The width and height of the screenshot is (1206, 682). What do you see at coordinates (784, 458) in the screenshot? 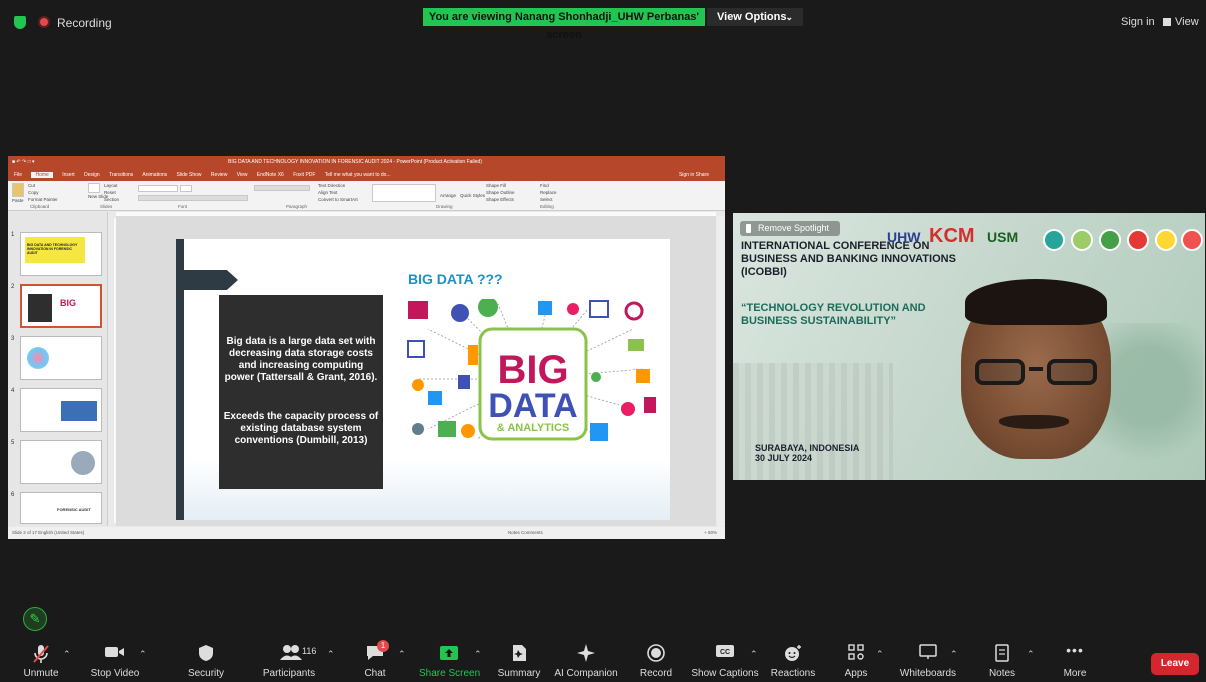
I see `conference-date: 30 JULY 2024` at bounding box center [784, 458].